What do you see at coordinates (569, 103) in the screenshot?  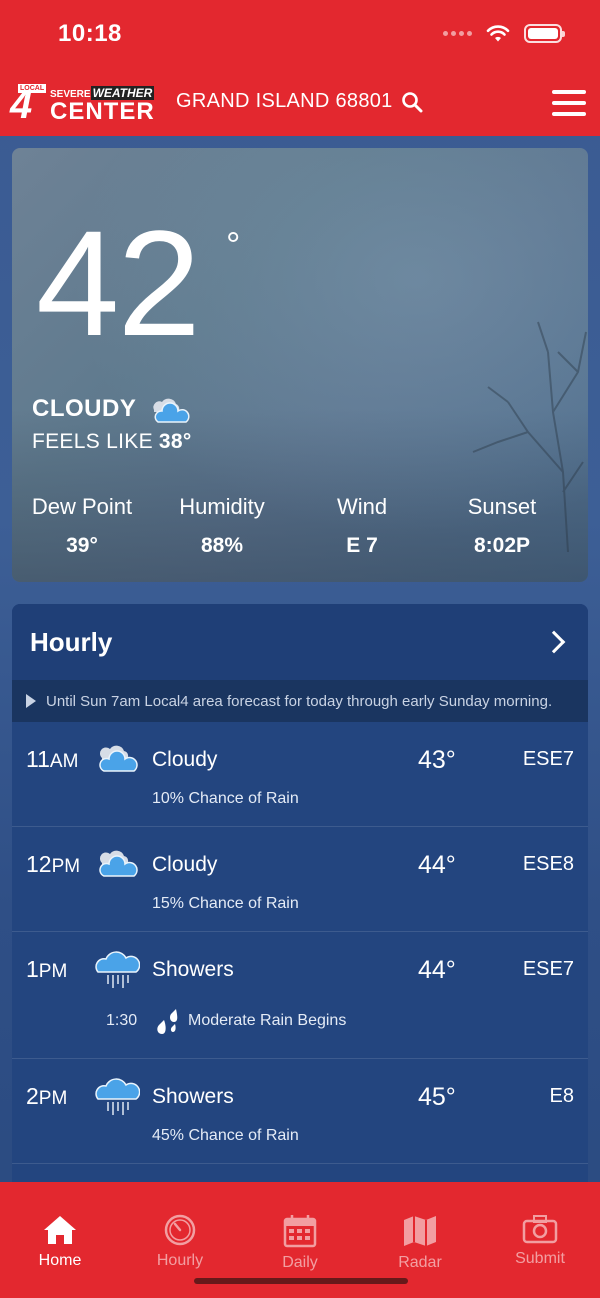 I see `hamburger-menu-icon` at bounding box center [569, 103].